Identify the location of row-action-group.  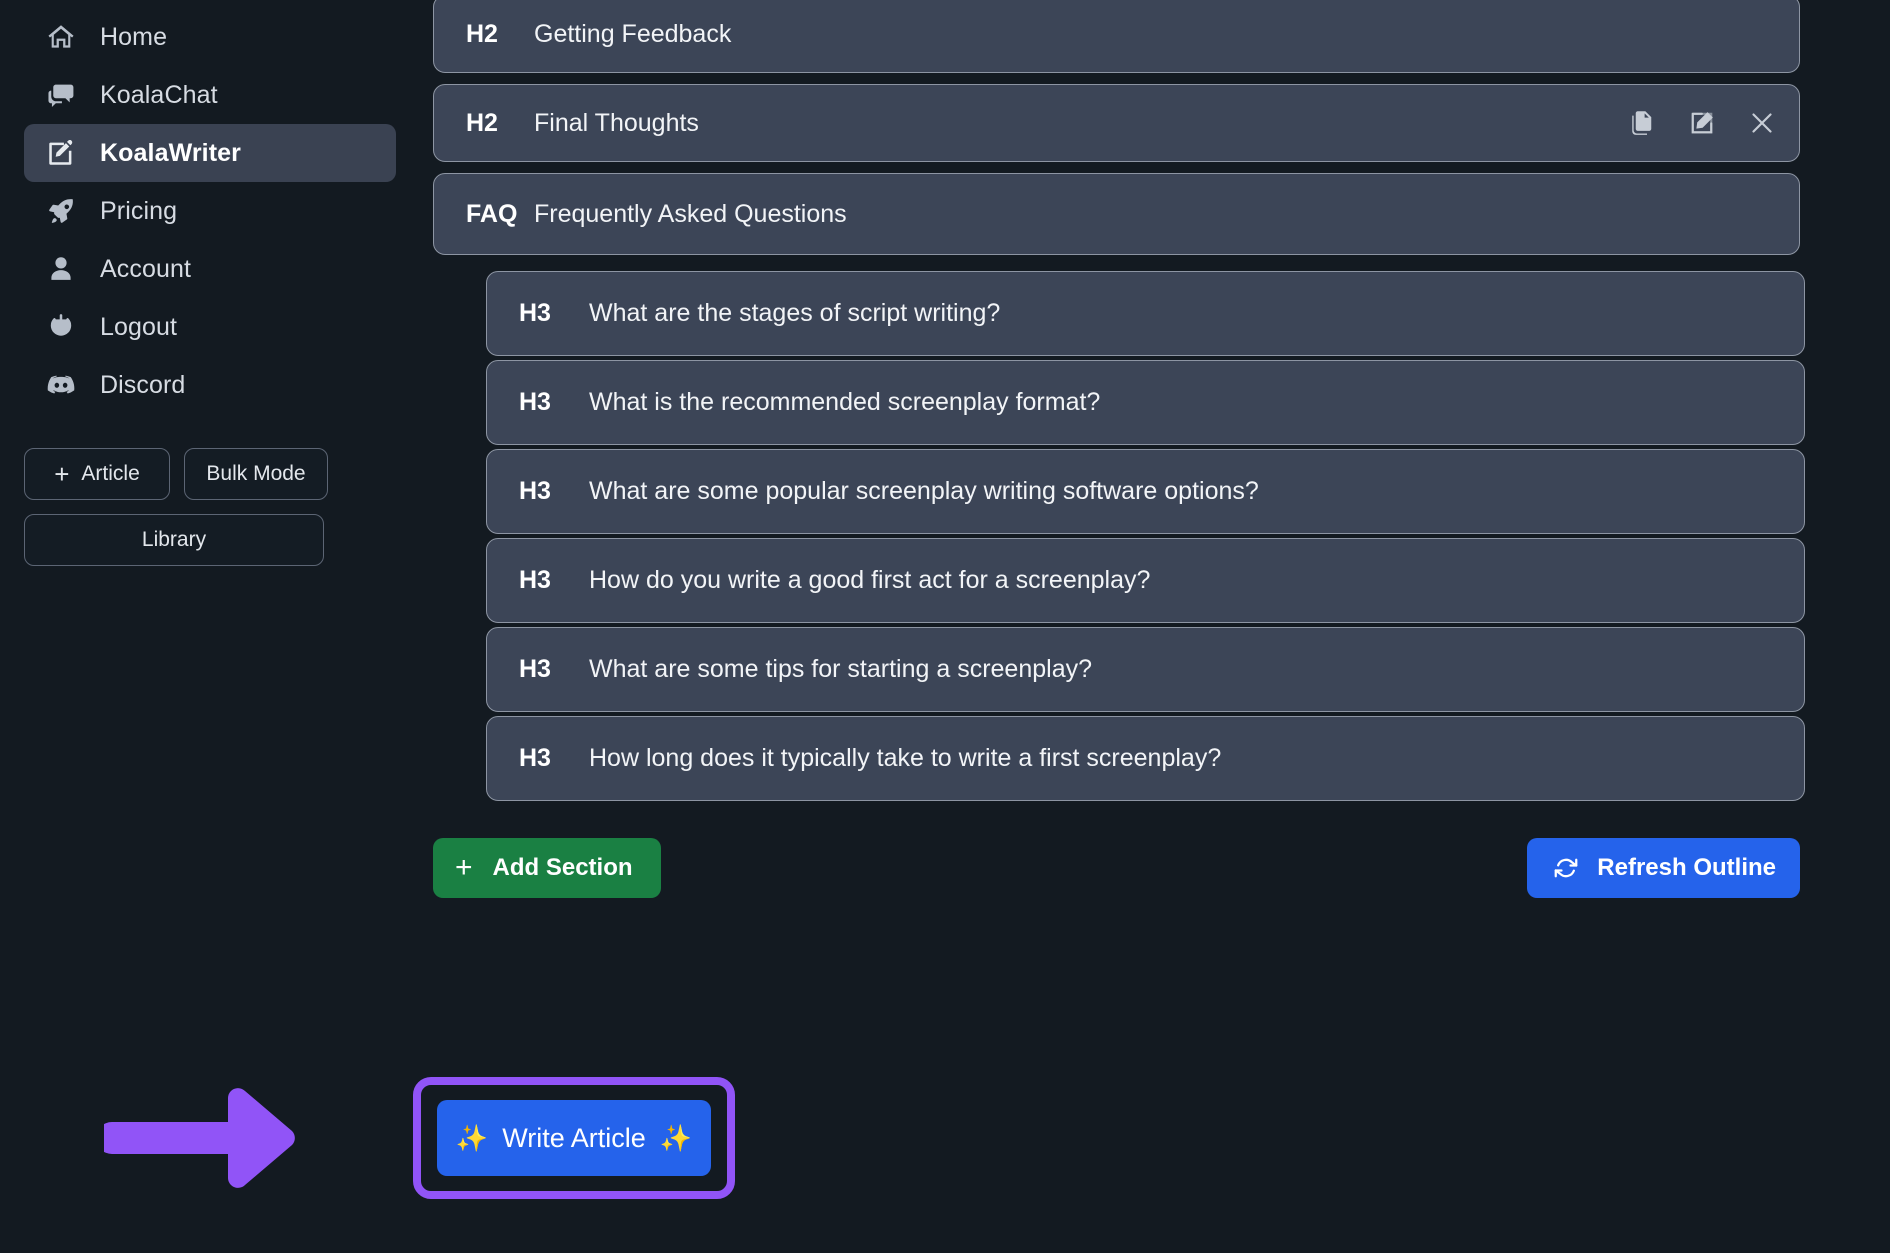
(1702, 123).